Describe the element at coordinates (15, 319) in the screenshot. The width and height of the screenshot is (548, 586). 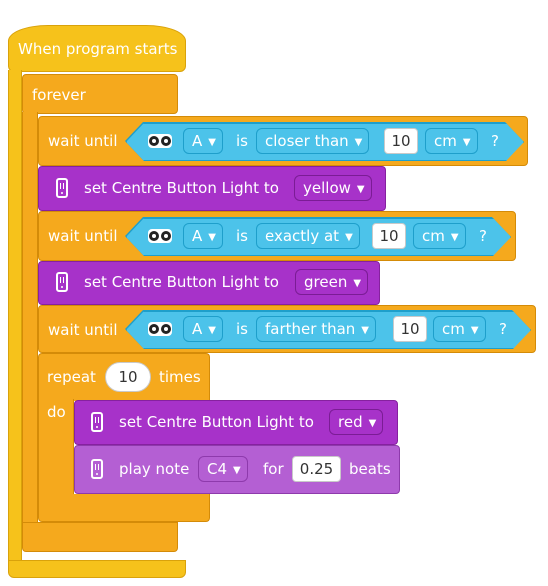
I see `event-block-spine` at that location.